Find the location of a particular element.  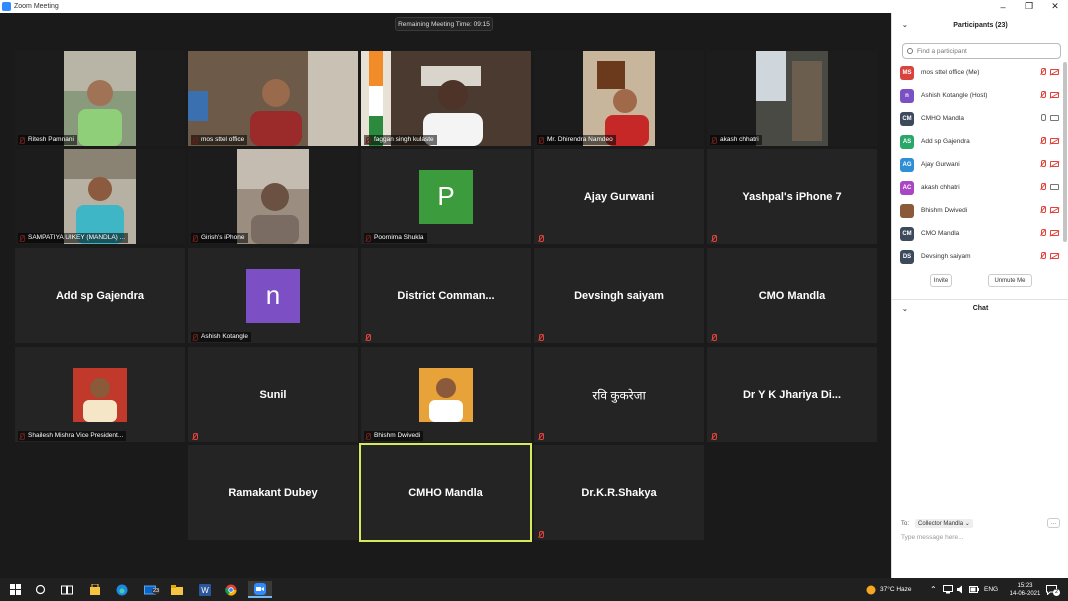

chat-recipient: To: Collector Mandla ⌄ is located at coordinates (937, 523).